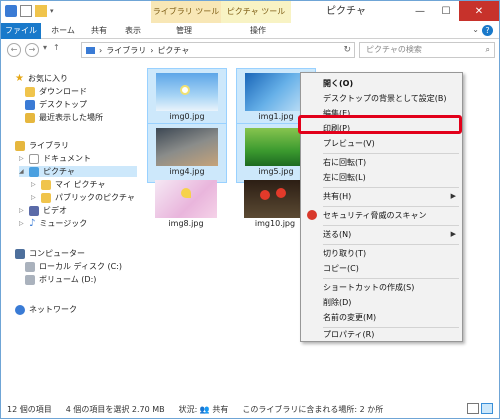 The width and height of the screenshot is (500, 419). I want to click on breadcrumb-libraries: ライブラリ, so click(126, 50).